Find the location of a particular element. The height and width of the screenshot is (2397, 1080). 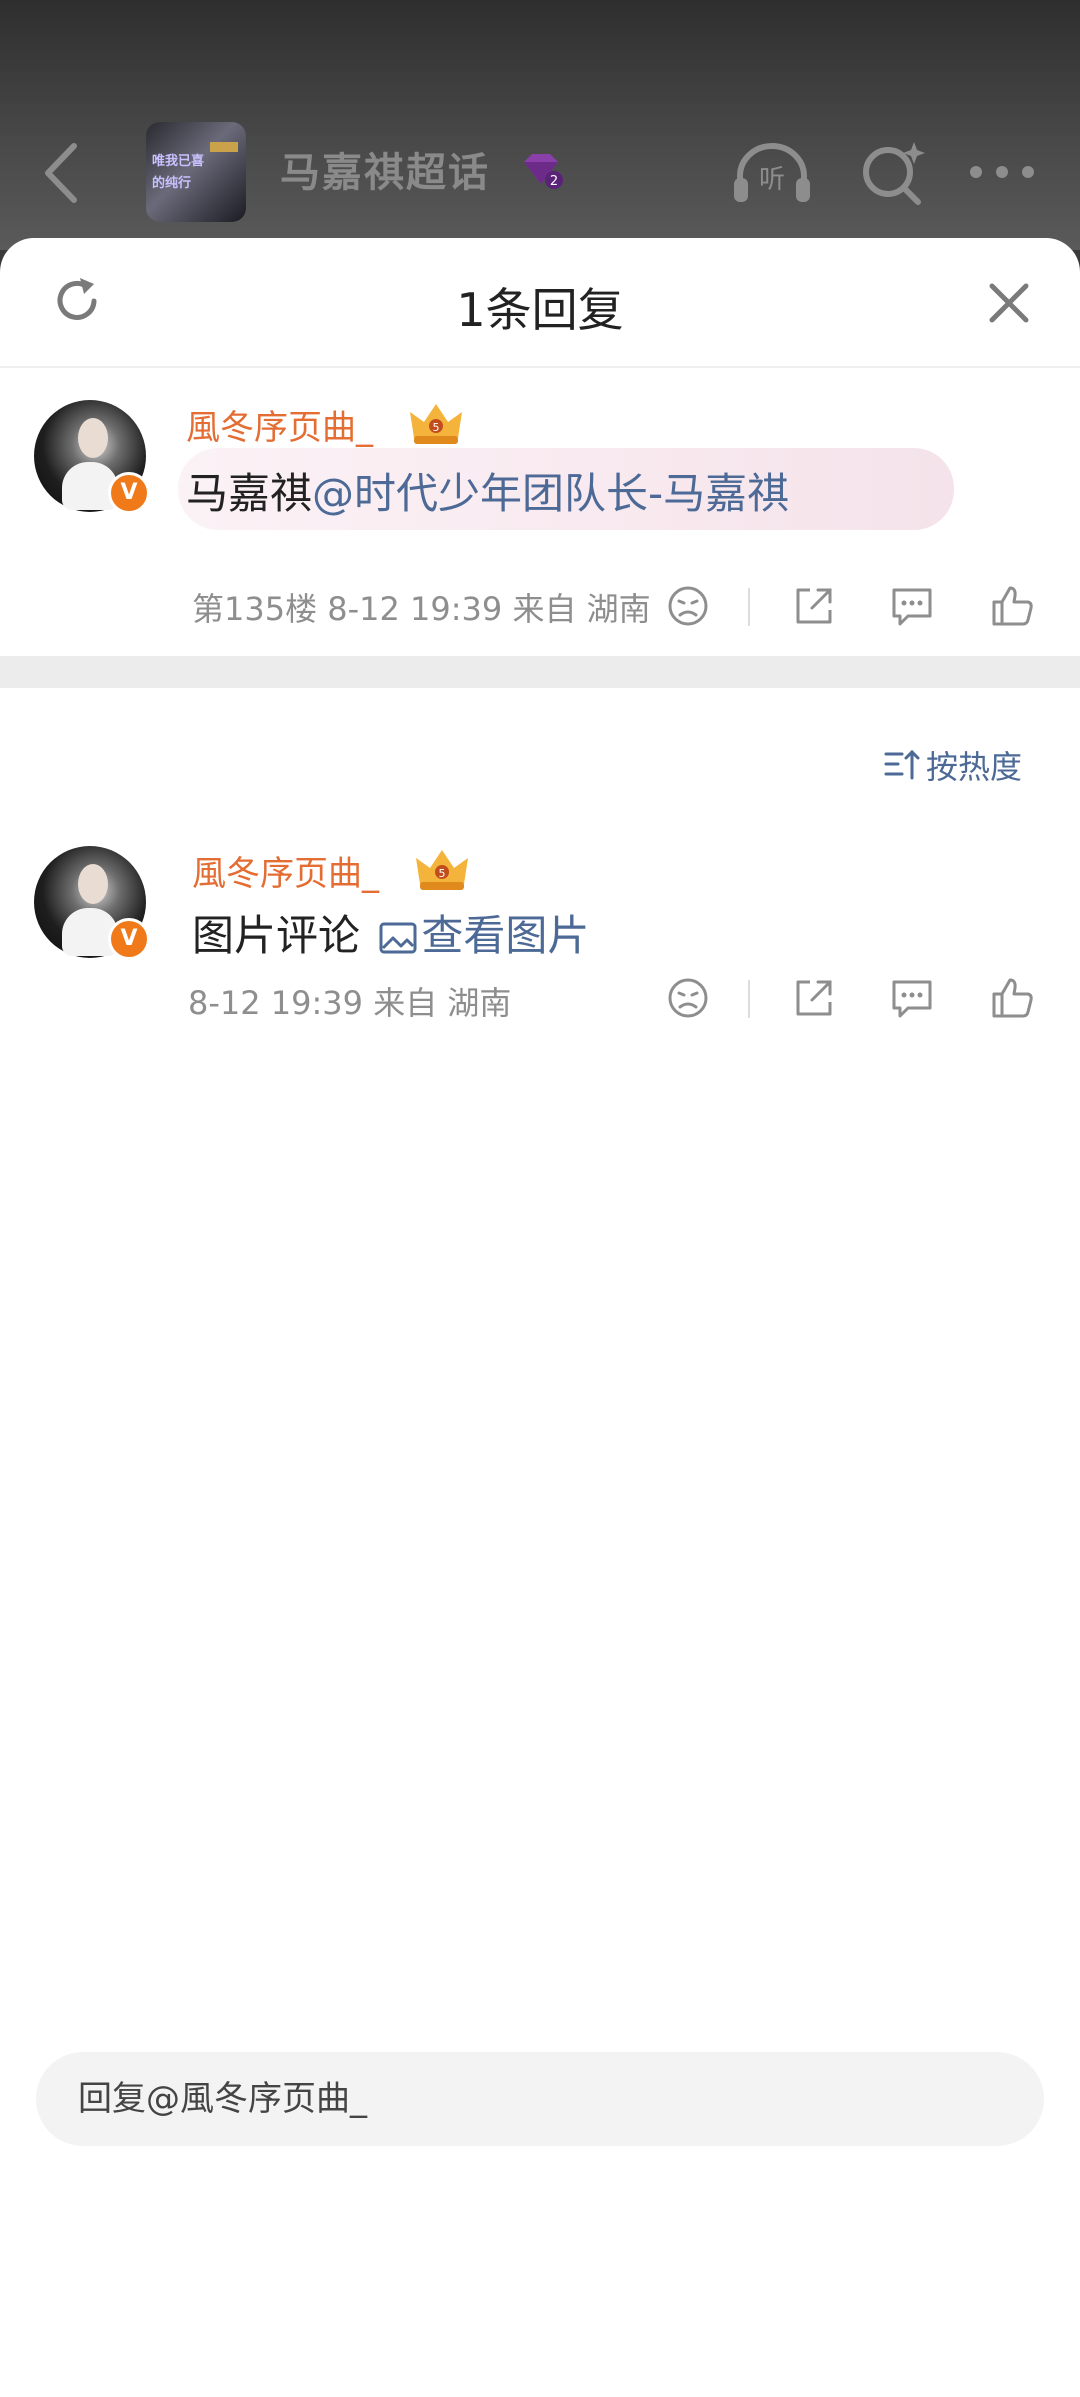

comment-text-prefix: 马嘉祺 is located at coordinates (249, 493).